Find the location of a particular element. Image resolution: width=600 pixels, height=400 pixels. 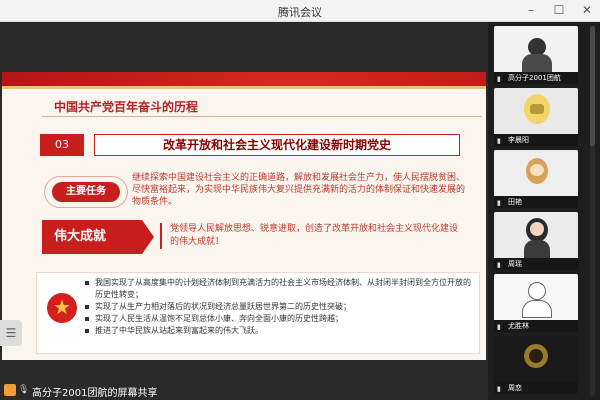

participant-tile: ▮ 周恋 is located at coordinates (536, 365).